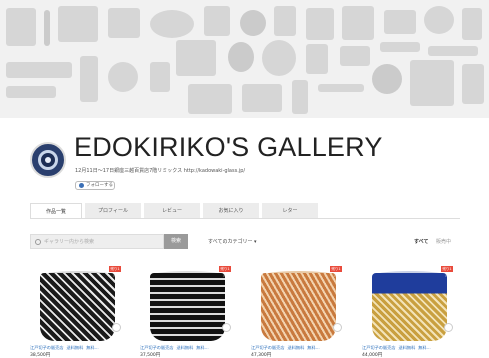  Describe the element at coordinates (123, 77) in the screenshot. I see `ribbon-icon` at that location.